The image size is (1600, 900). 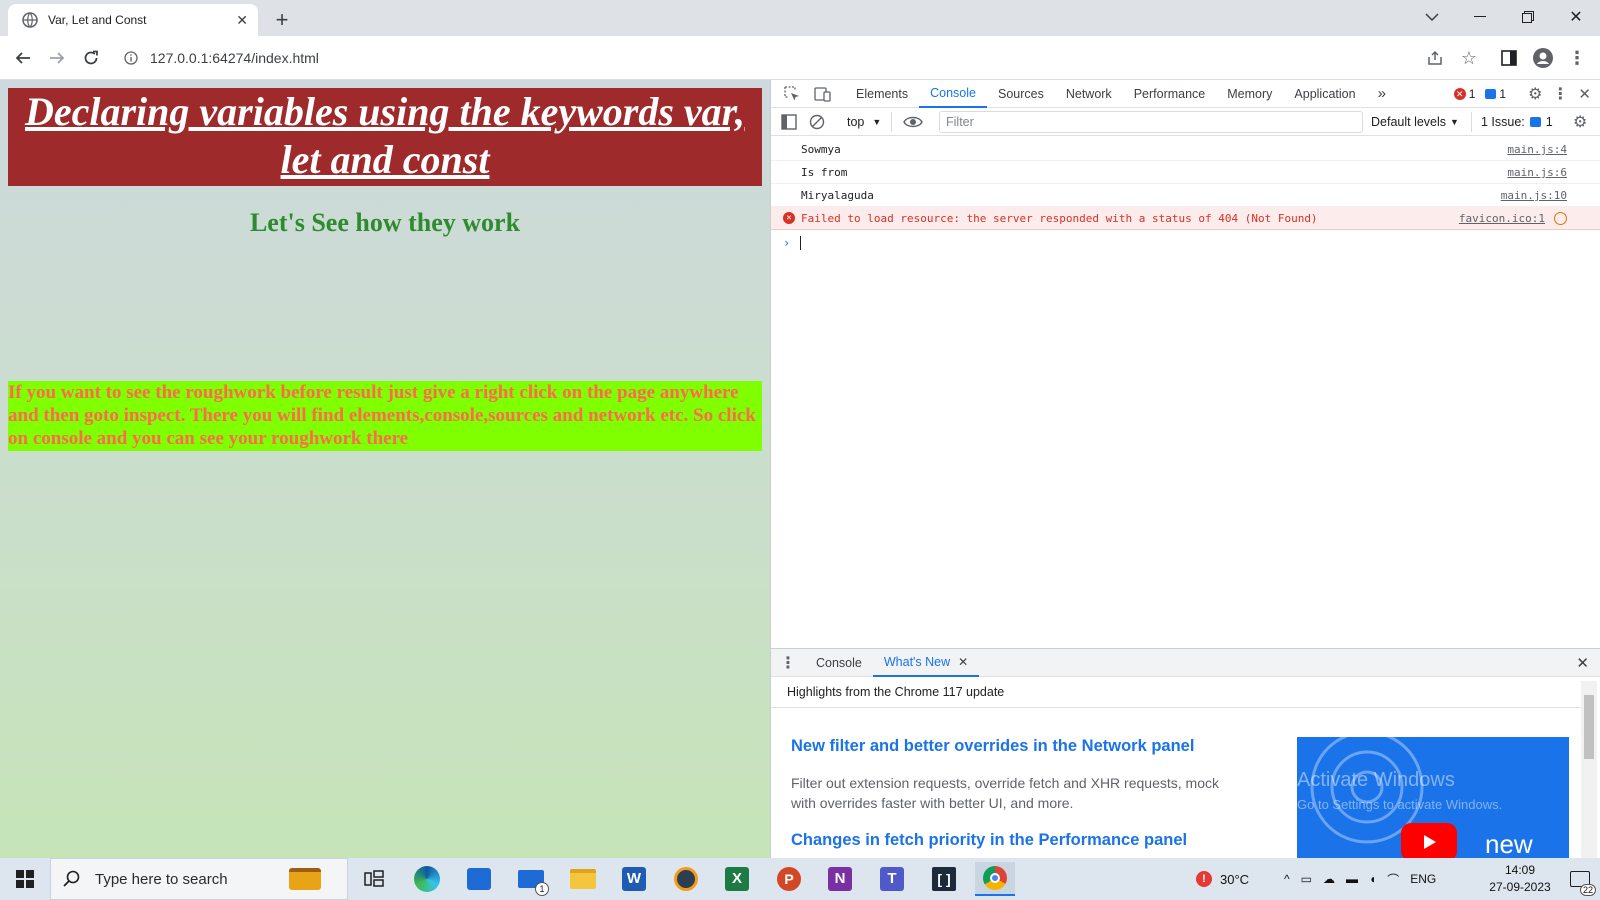 I want to click on tab-memory: Memory, so click(x=1249, y=94).